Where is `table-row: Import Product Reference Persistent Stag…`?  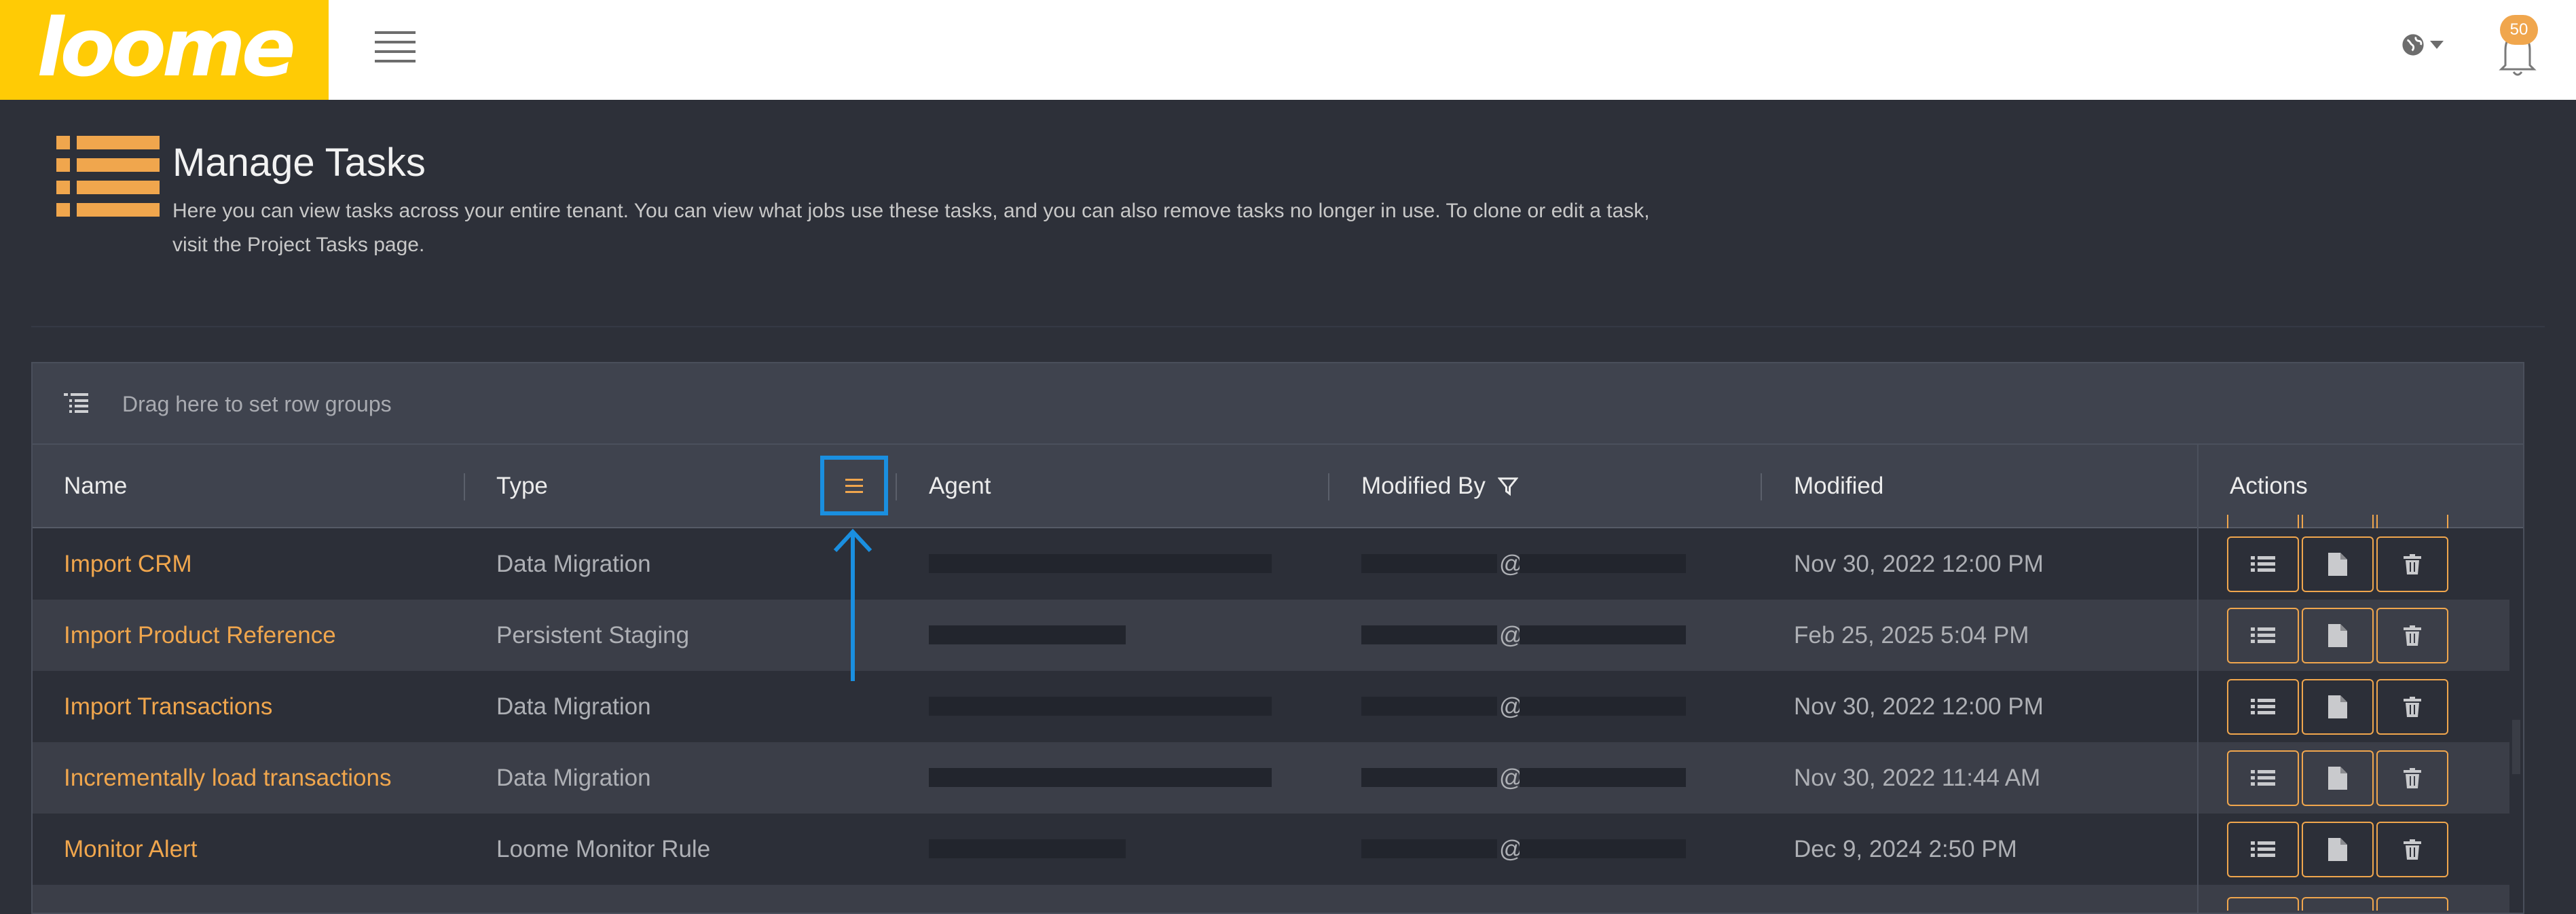 table-row: Import Product Reference Persistent Stag… is located at coordinates (1271, 635).